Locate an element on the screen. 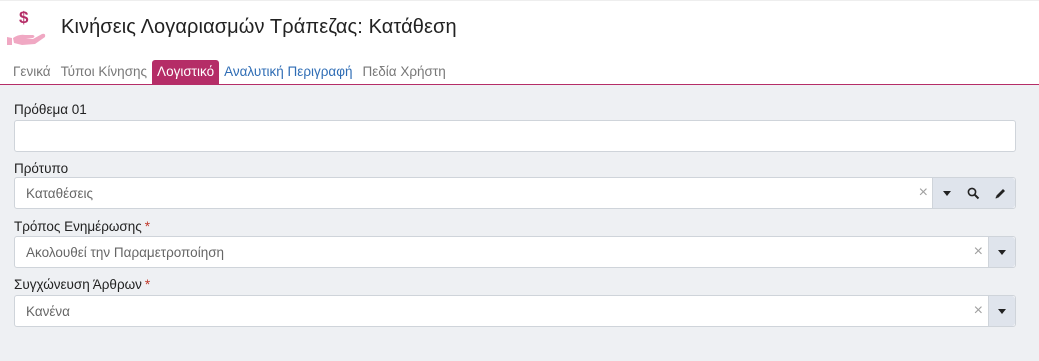 Image resolution: width=1039 pixels, height=361 pixels. prefix-label: Πρόθεμα 01 is located at coordinates (50, 109).